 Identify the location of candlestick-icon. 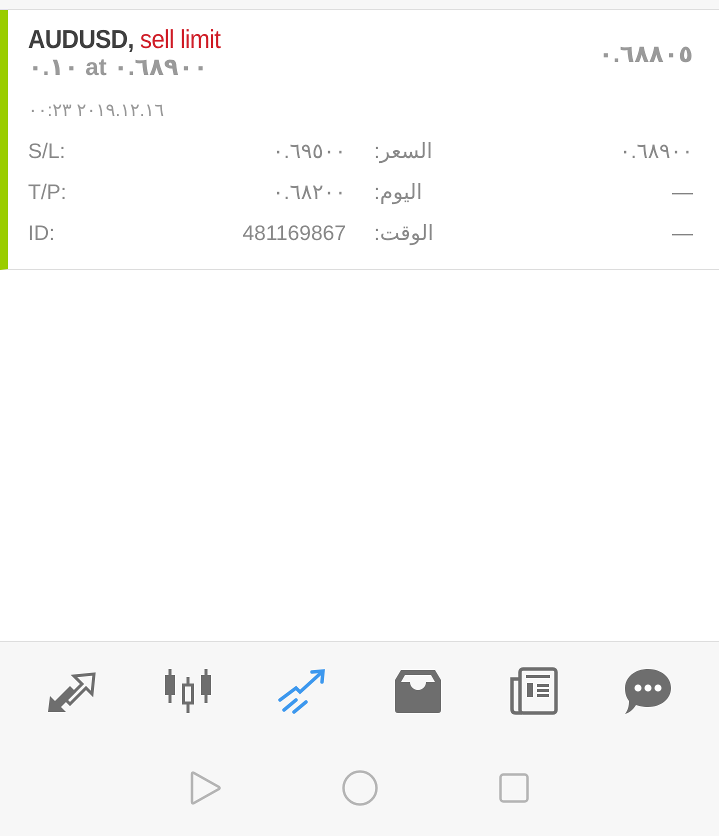
(188, 690).